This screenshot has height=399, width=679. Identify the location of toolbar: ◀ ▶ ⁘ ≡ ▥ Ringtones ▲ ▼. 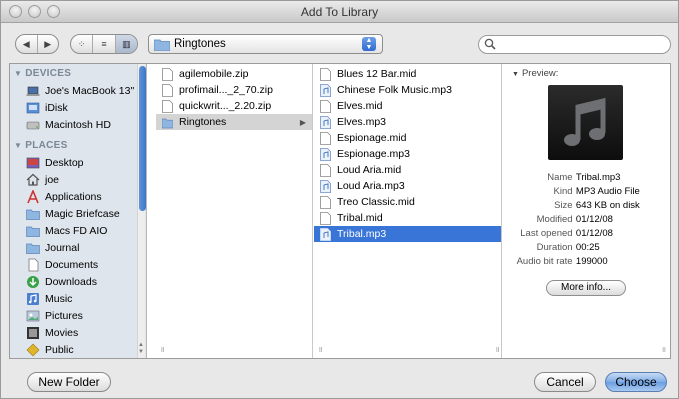
(339, 43).